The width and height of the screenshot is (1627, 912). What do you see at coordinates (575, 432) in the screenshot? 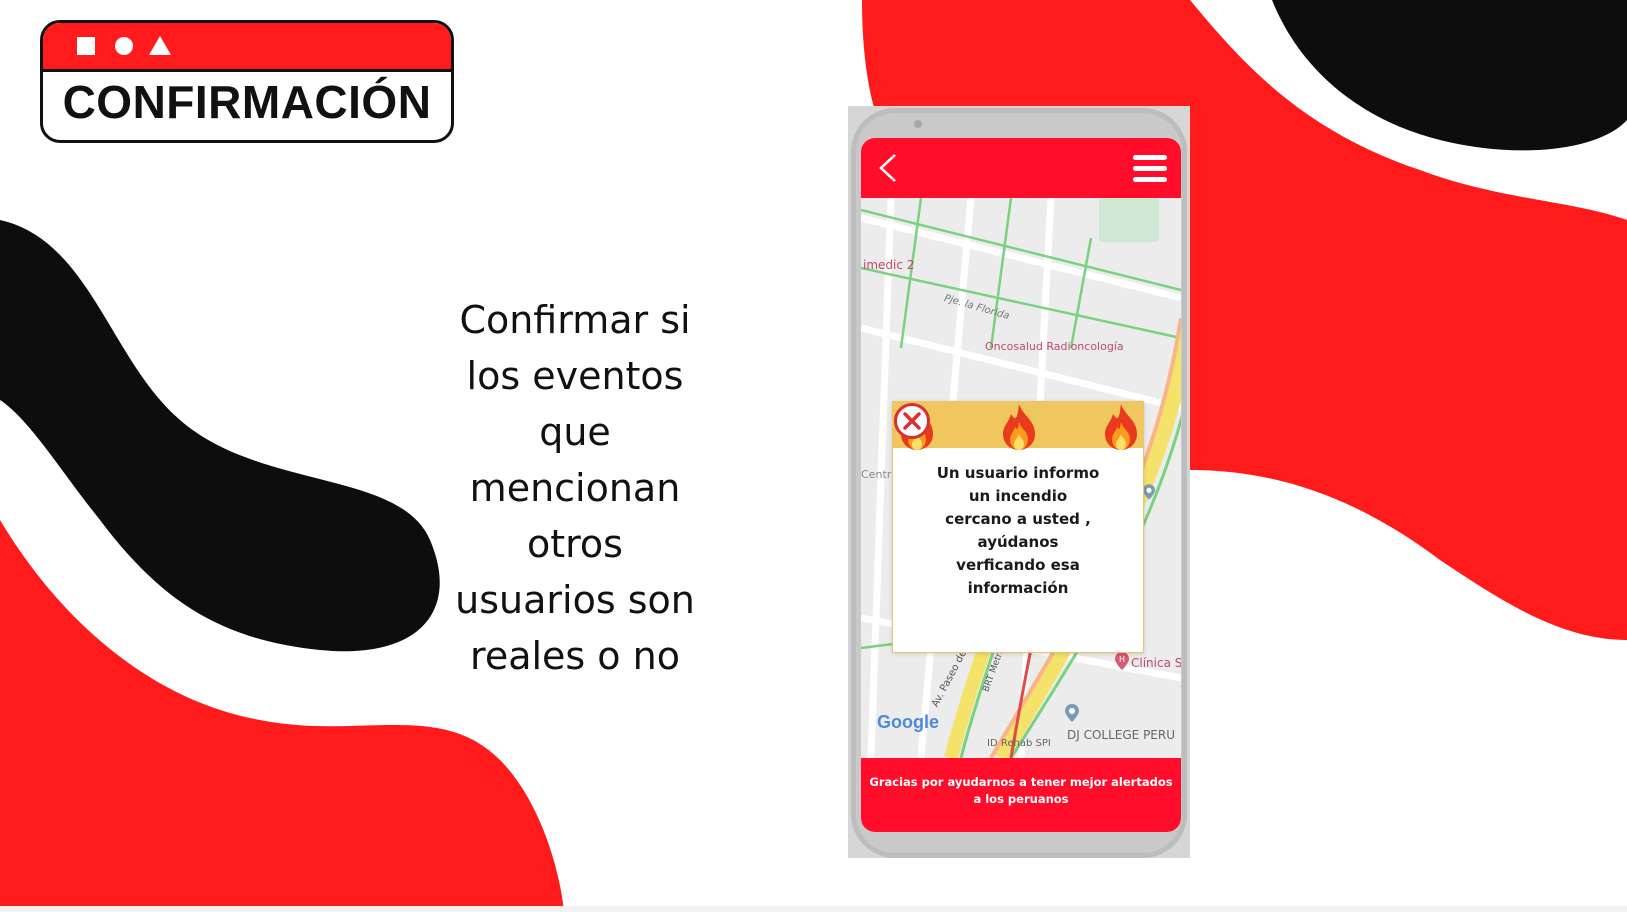
I see `description-line: que` at bounding box center [575, 432].